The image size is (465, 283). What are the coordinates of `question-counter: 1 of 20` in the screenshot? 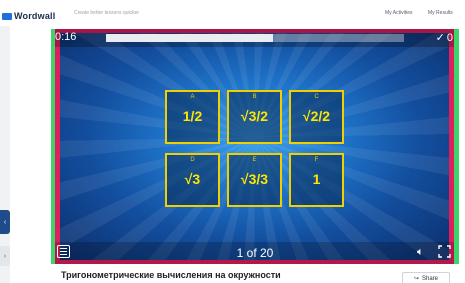 It's located at (255, 253).